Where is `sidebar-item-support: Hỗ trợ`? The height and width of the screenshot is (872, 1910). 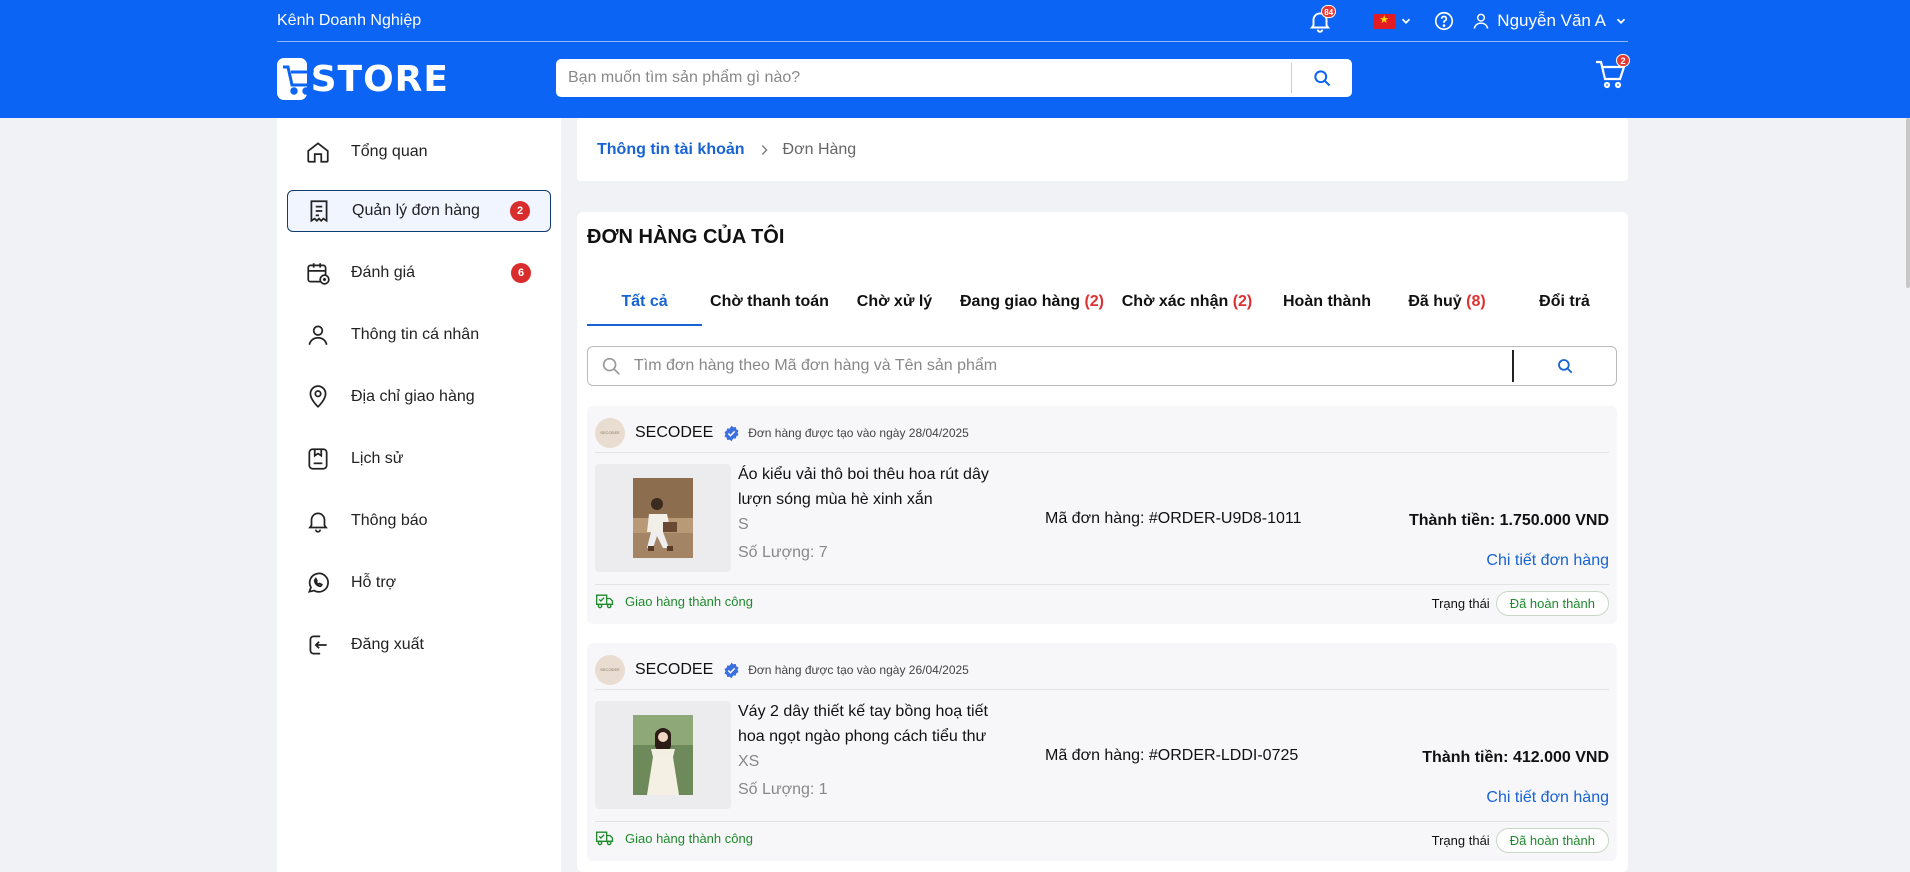
sidebar-item-support: Hỗ trợ is located at coordinates (419, 583).